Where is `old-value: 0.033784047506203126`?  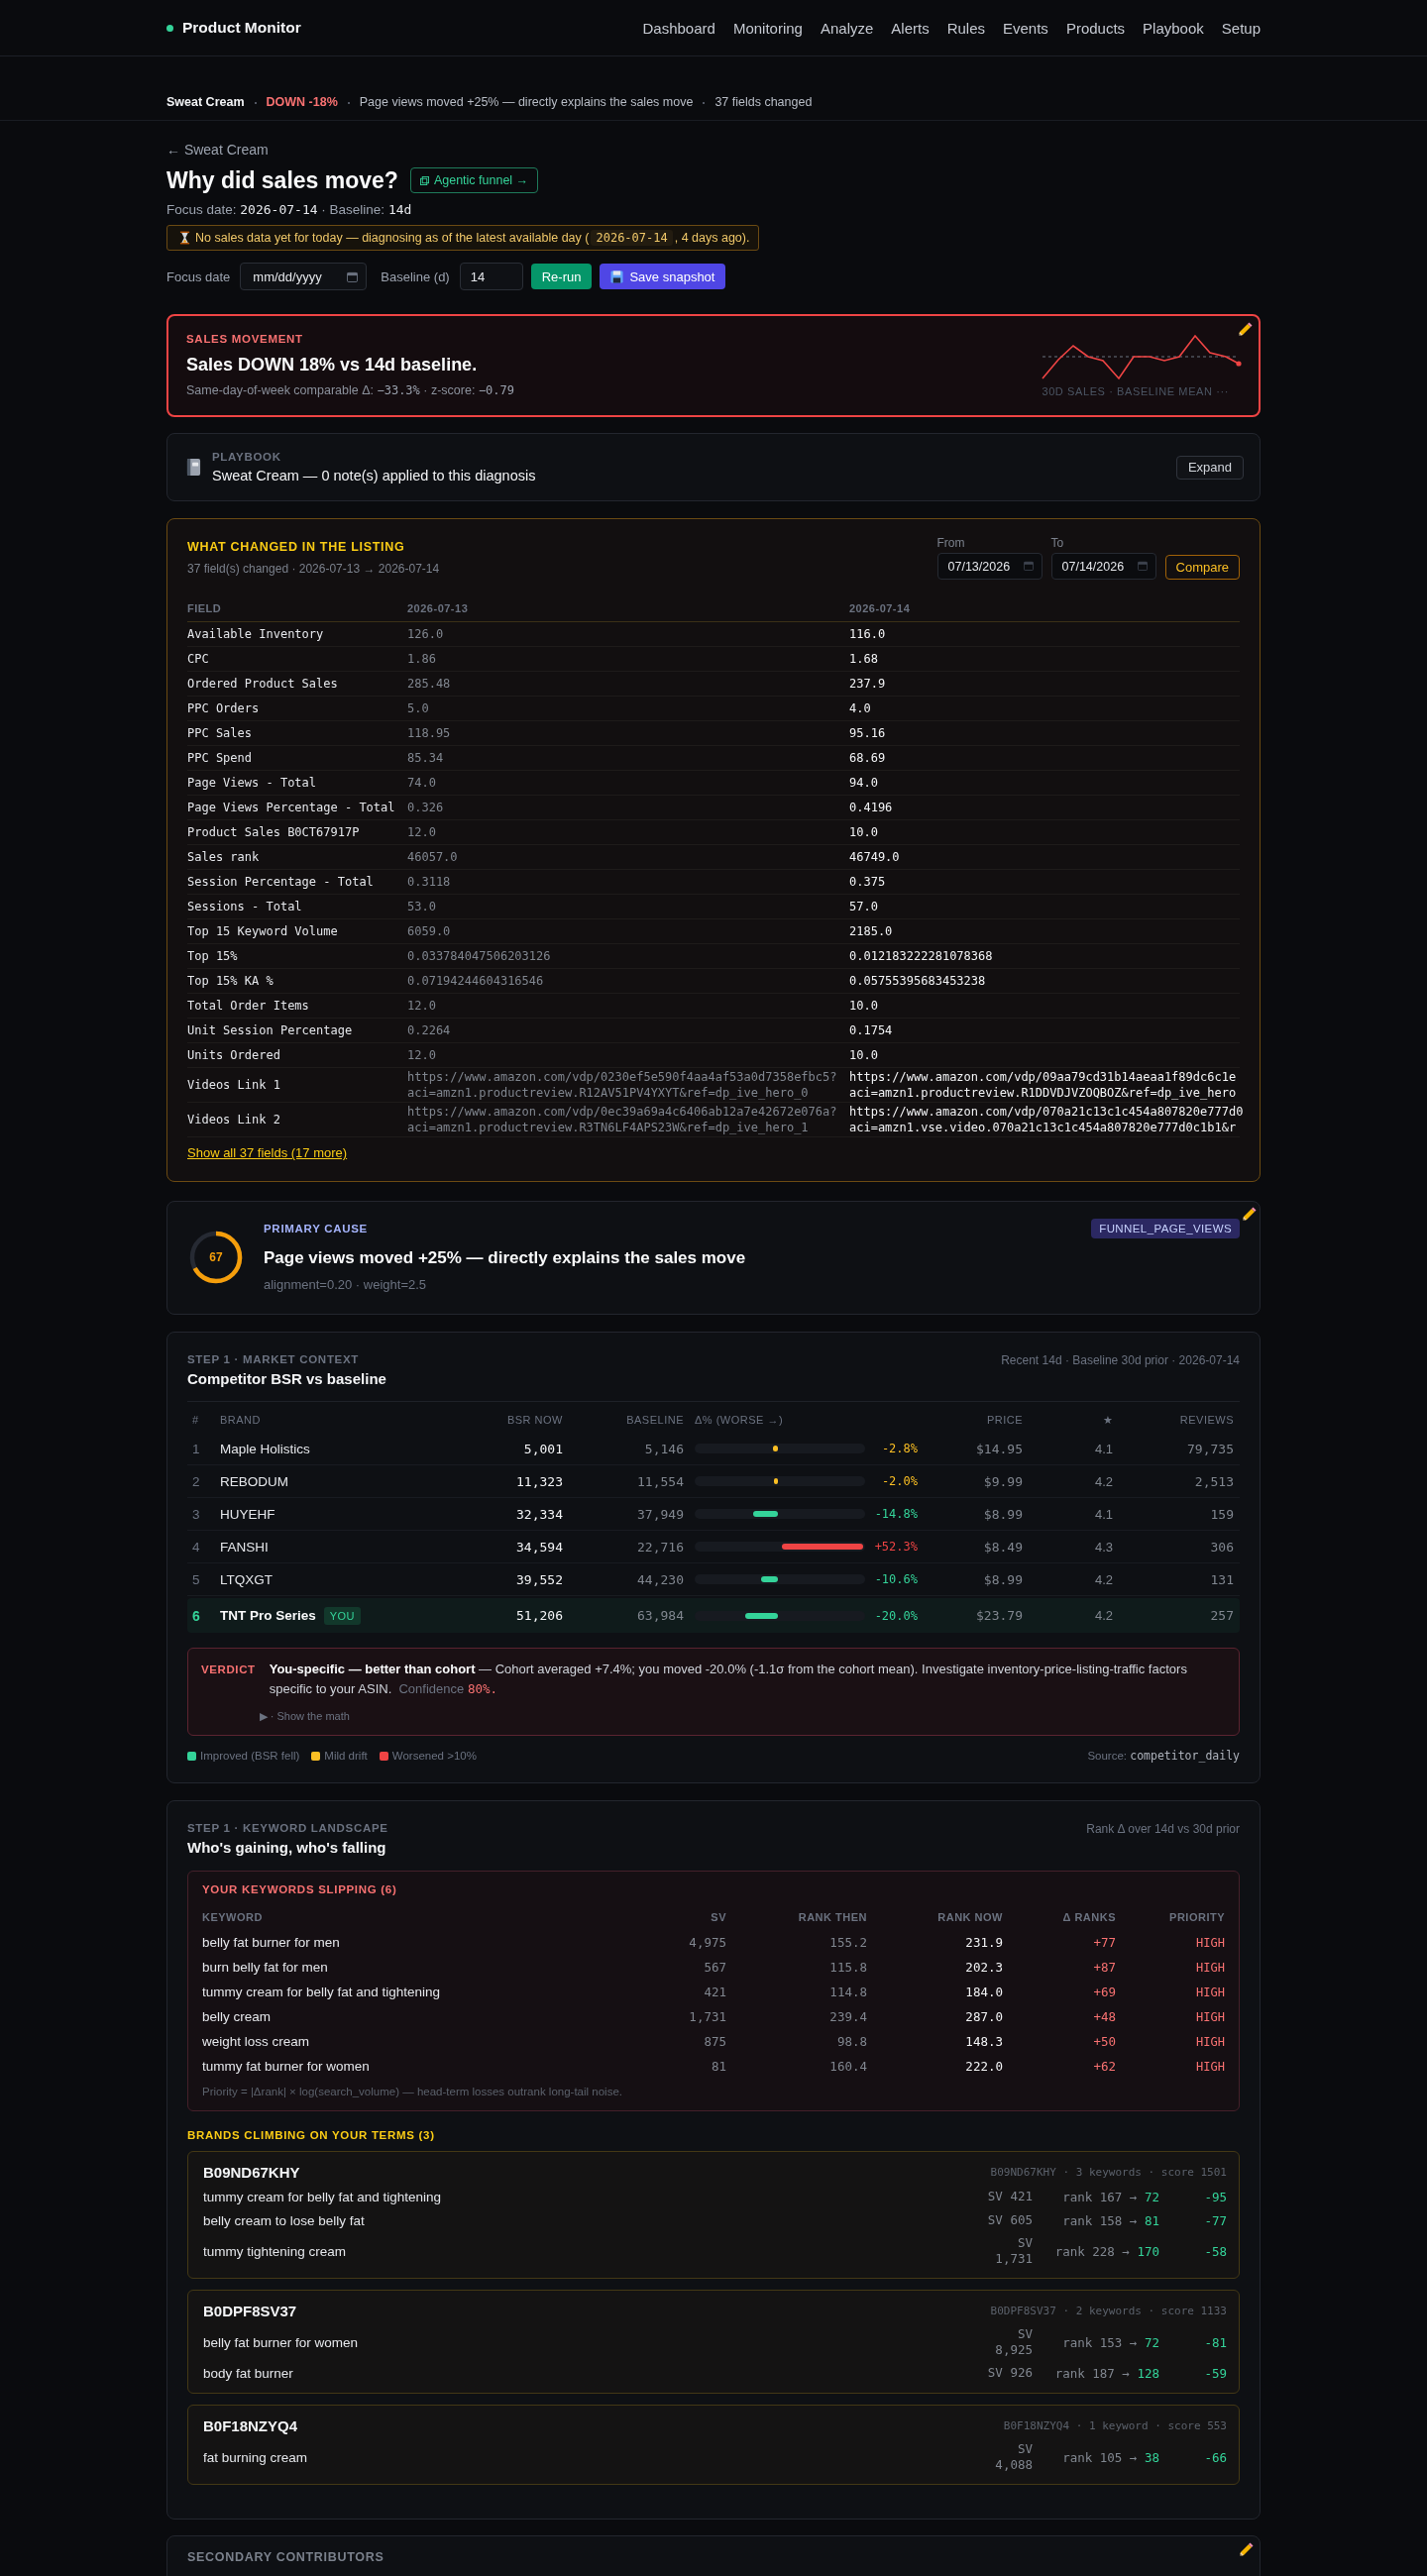
old-value: 0.033784047506203126 is located at coordinates (479, 956).